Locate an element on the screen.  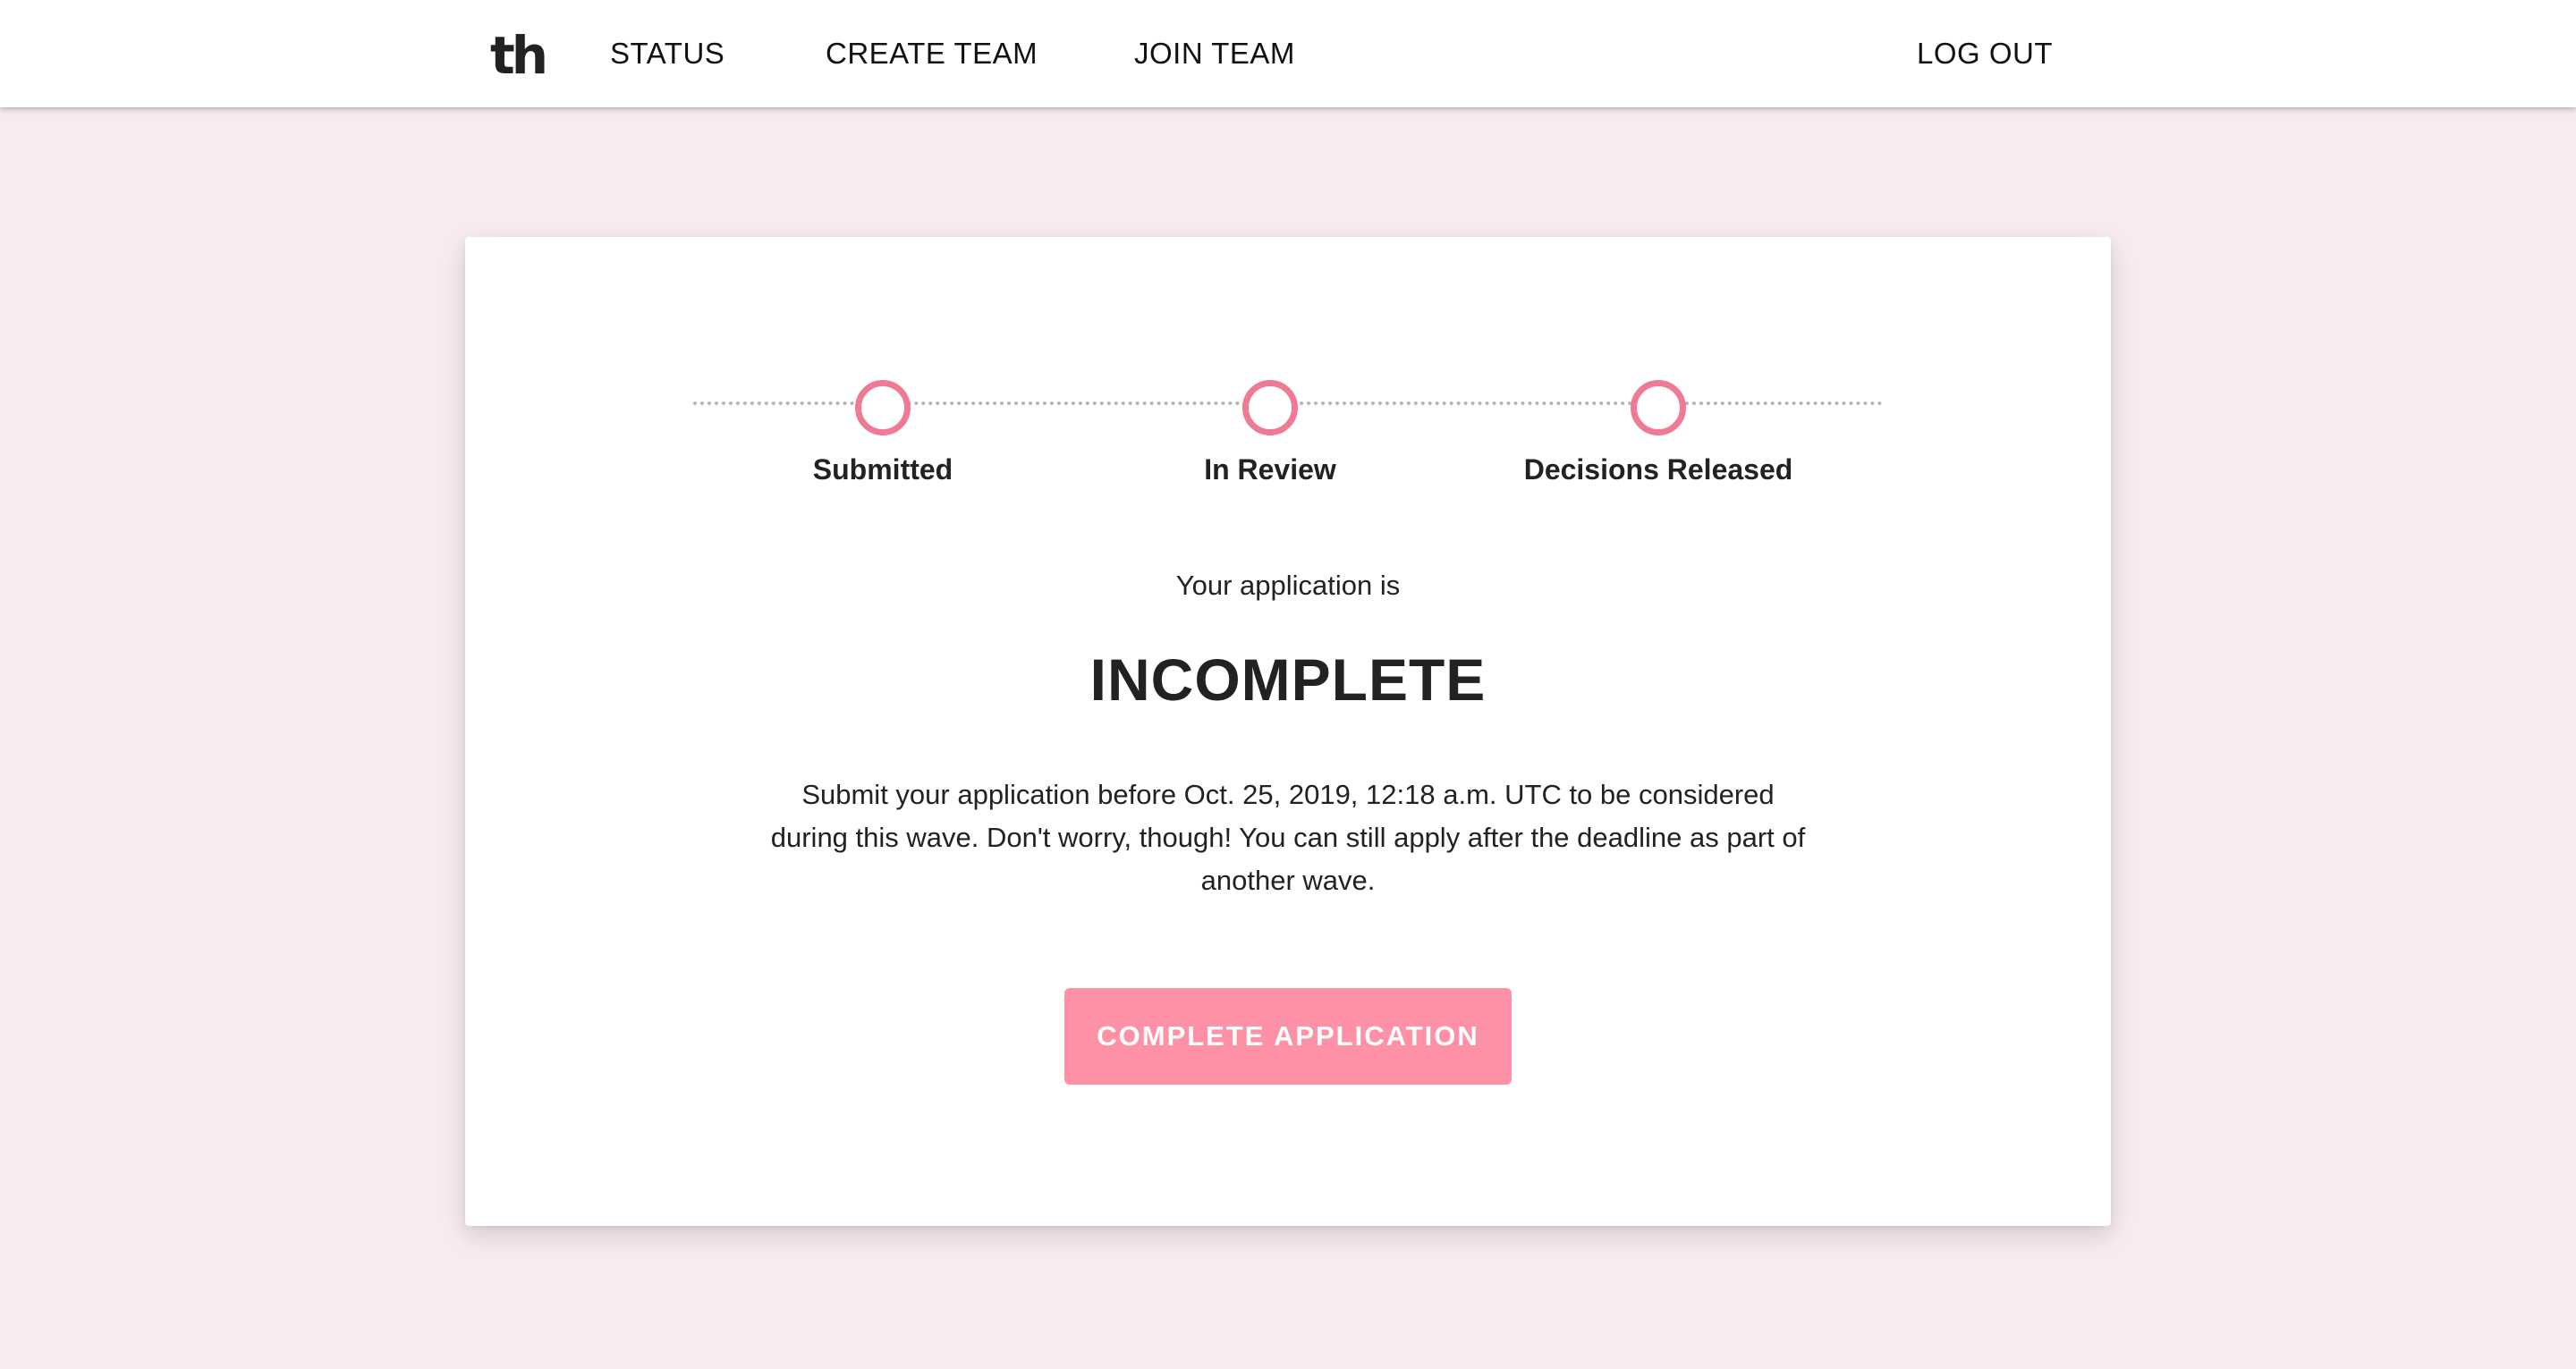
step-in-review: In Review is located at coordinates (1270, 434).